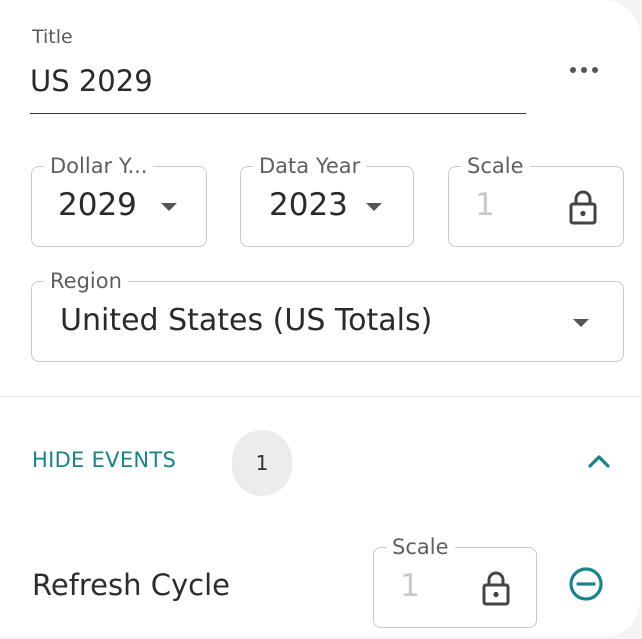  Describe the element at coordinates (104, 460) in the screenshot. I see `hide-events-button: HIDE EVENTS` at that location.